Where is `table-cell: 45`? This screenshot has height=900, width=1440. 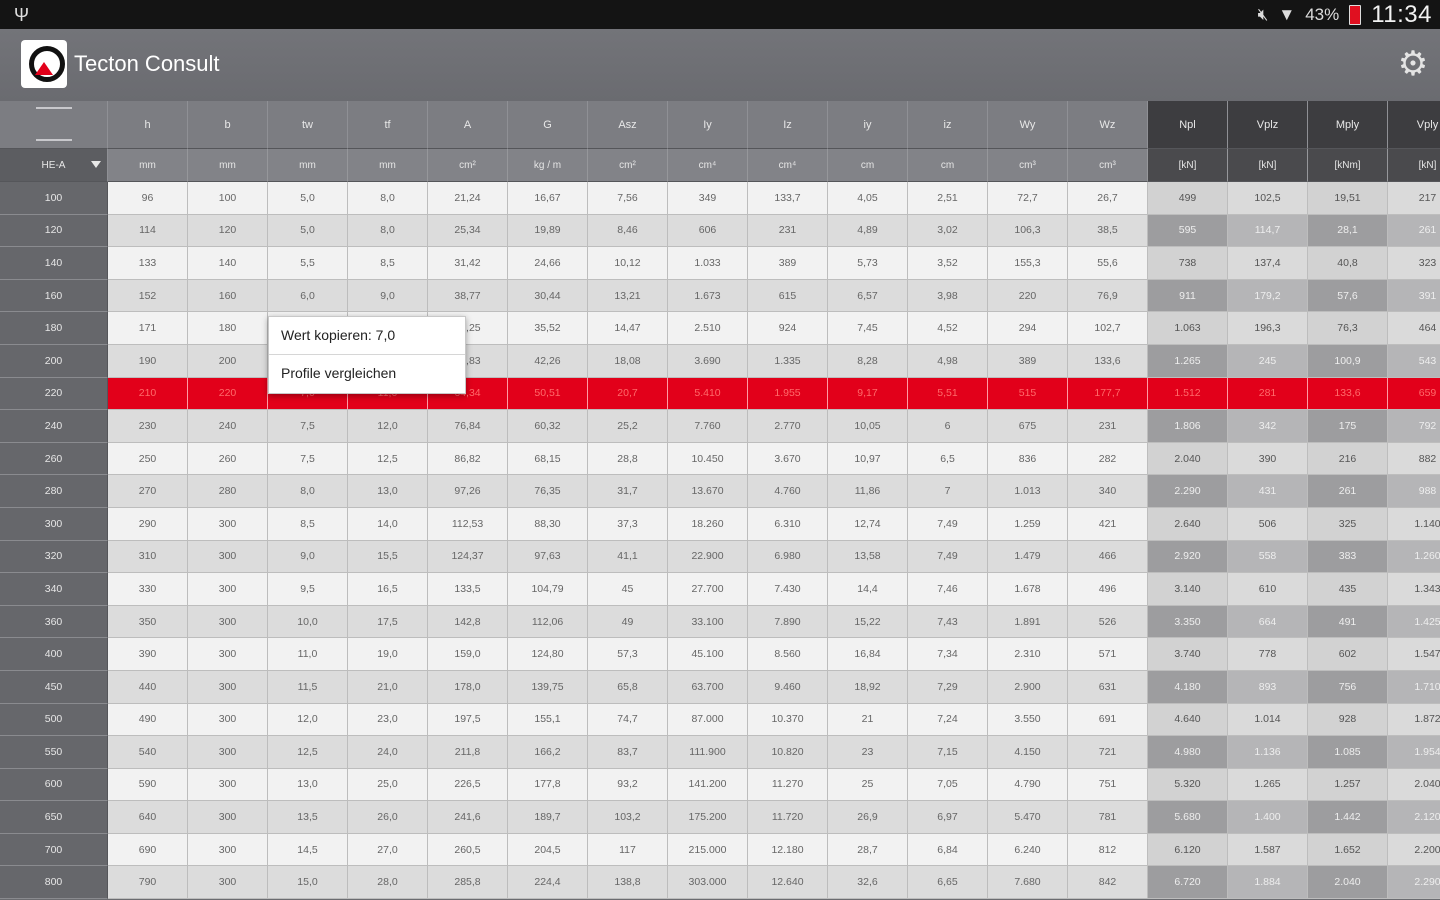
table-cell: 45 is located at coordinates (628, 589).